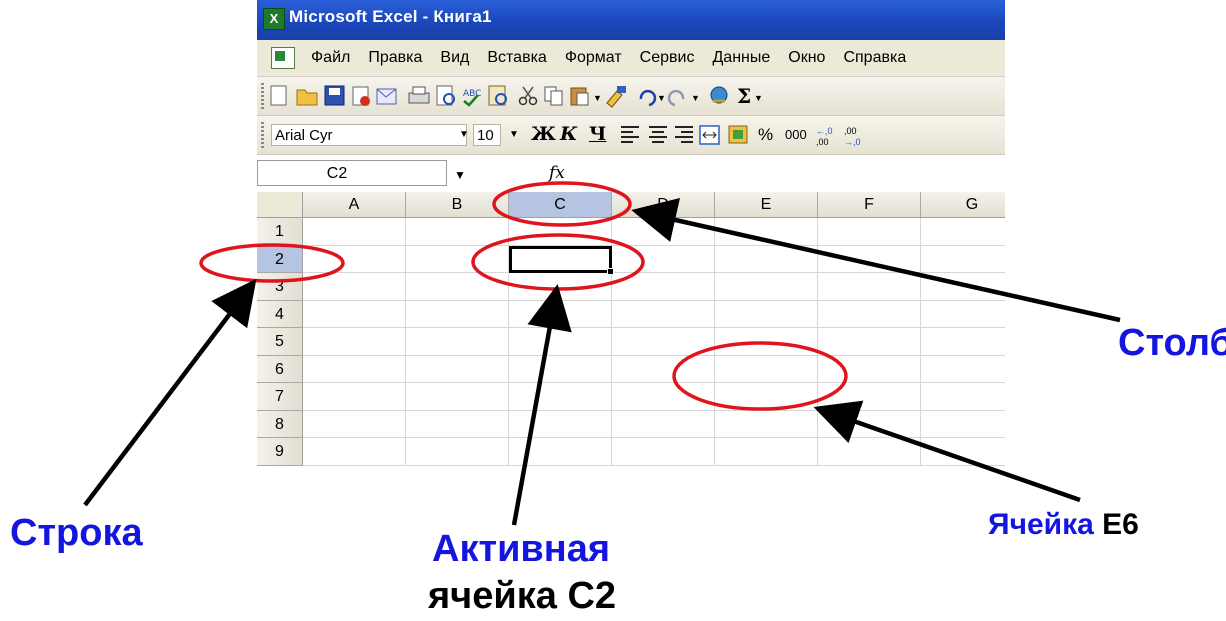  What do you see at coordinates (497, 95) in the screenshot?
I see `research-icon` at bounding box center [497, 95].